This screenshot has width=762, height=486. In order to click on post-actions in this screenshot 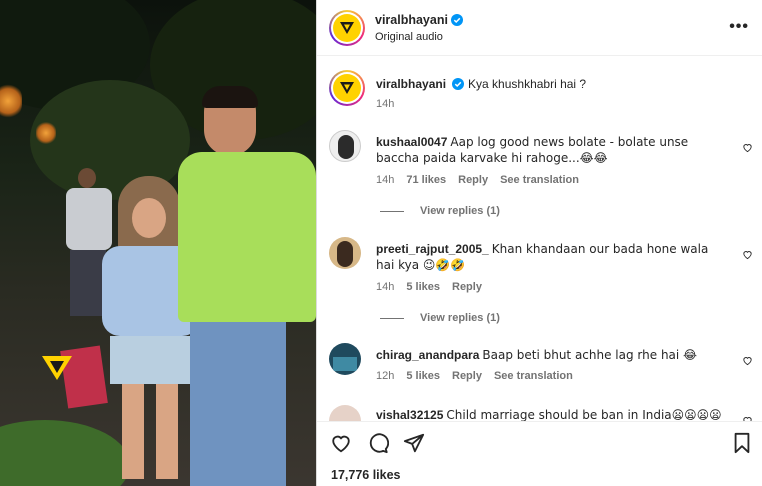, I will do `click(539, 441)`.